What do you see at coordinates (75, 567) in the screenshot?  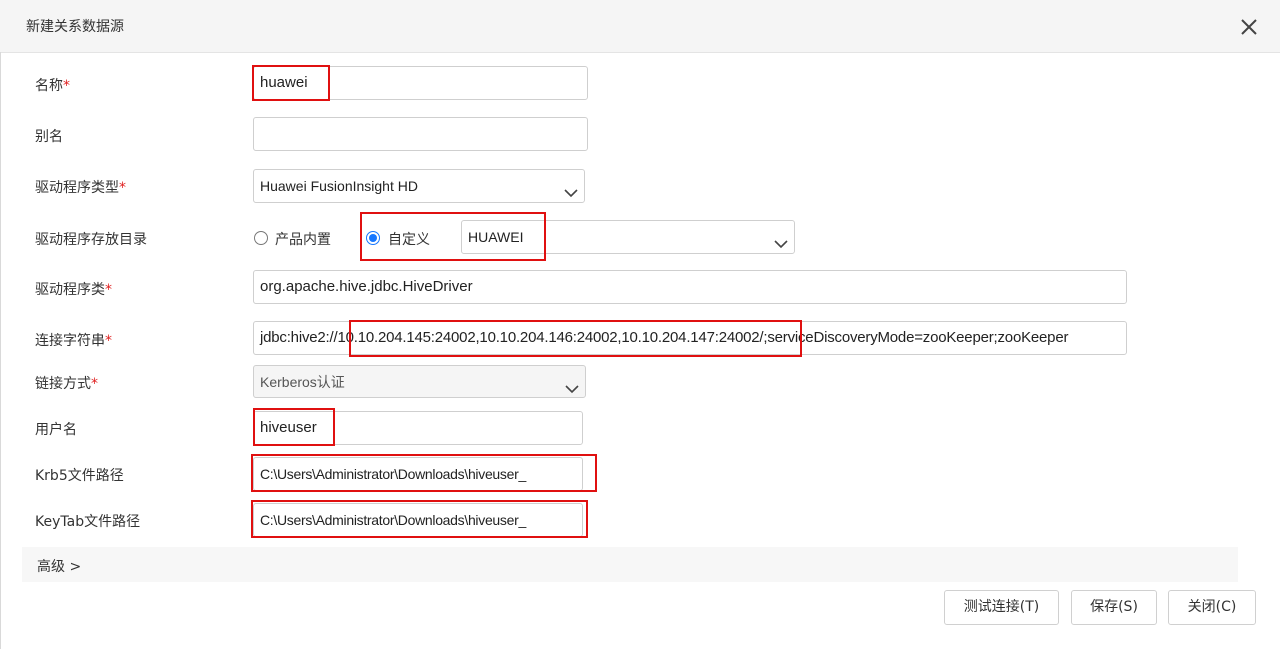 I see `chevron-right-icon: >` at bounding box center [75, 567].